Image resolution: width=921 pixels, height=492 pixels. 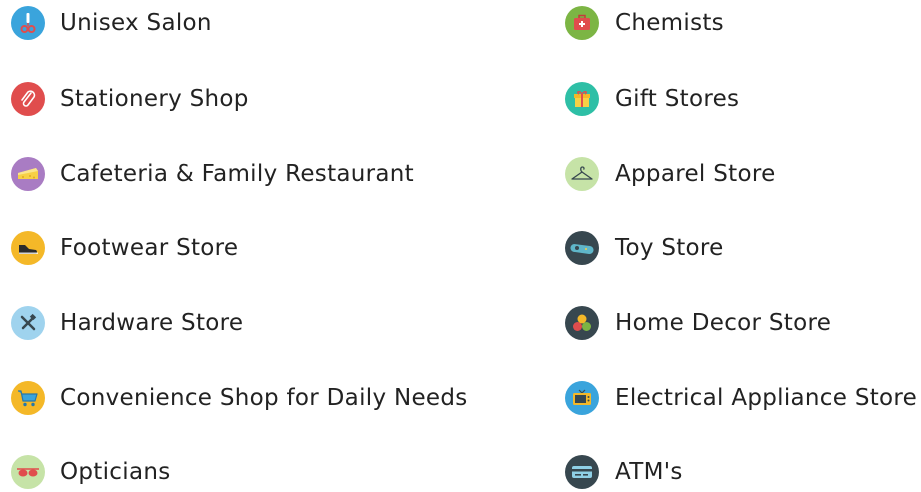 What do you see at coordinates (152, 323) in the screenshot?
I see `category-label: Hardware Store` at bounding box center [152, 323].